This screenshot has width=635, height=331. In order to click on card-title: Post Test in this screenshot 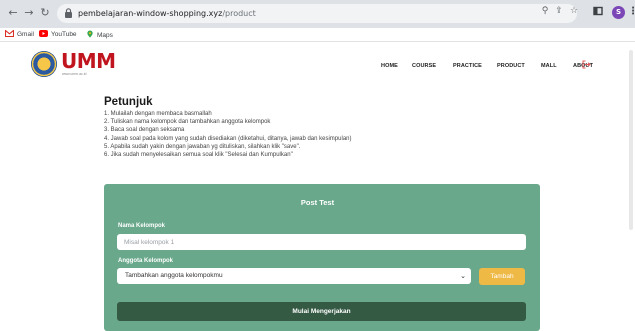, I will do `click(317, 202)`.